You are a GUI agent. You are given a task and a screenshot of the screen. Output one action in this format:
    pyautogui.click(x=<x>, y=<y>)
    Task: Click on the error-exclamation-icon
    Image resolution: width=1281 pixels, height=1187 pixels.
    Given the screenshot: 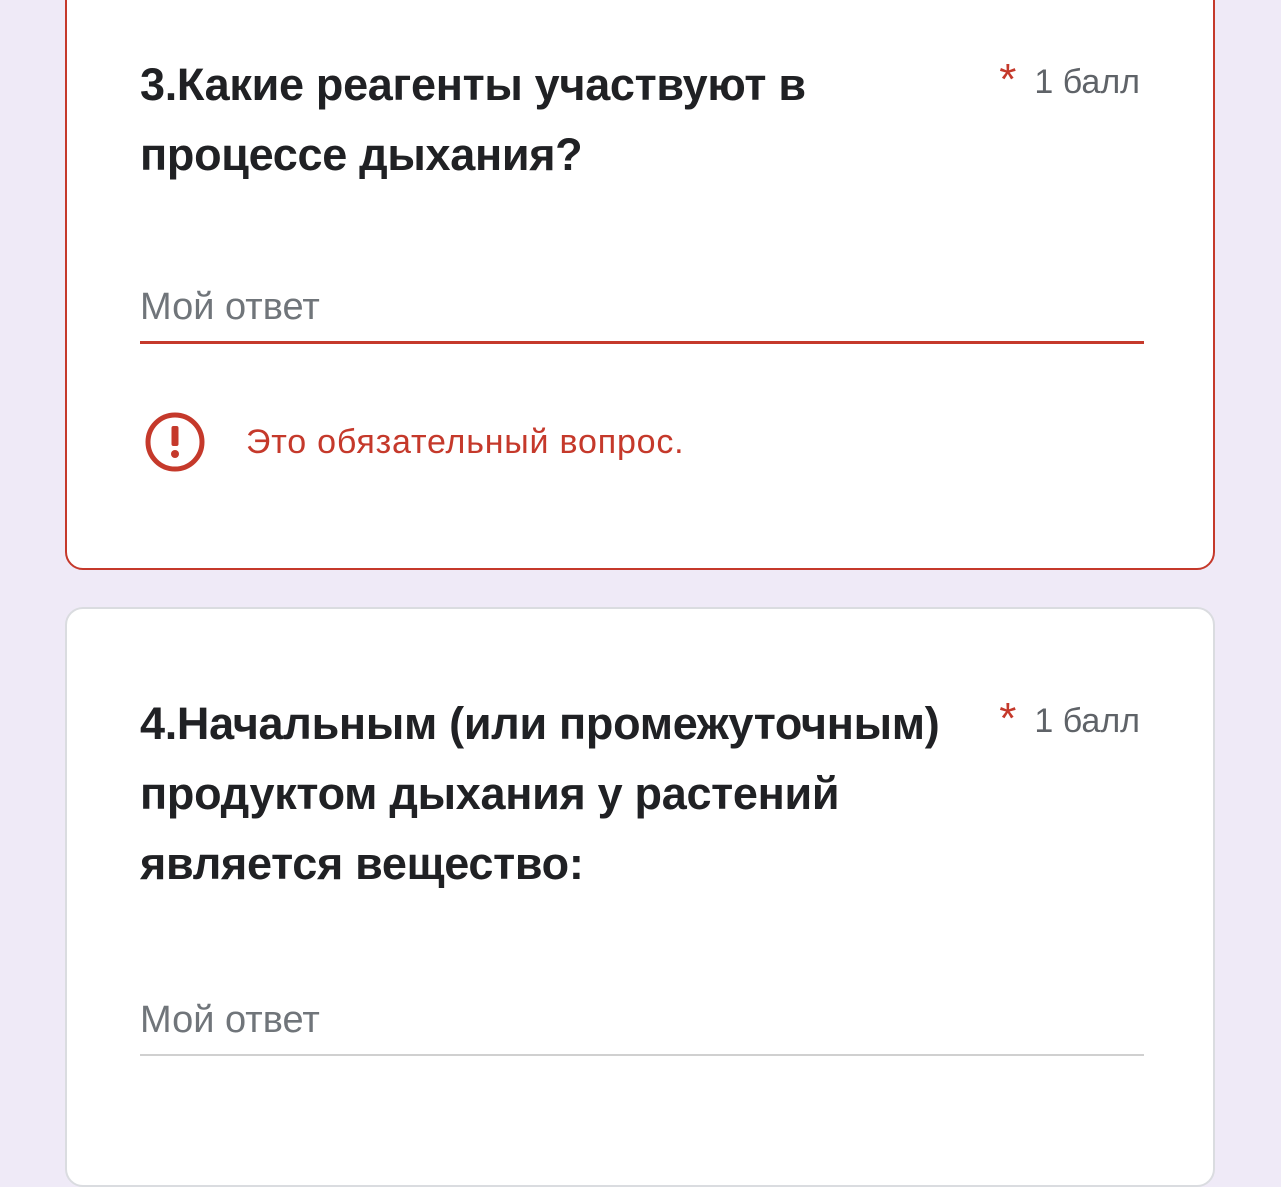 What is the action you would take?
    pyautogui.click(x=175, y=442)
    